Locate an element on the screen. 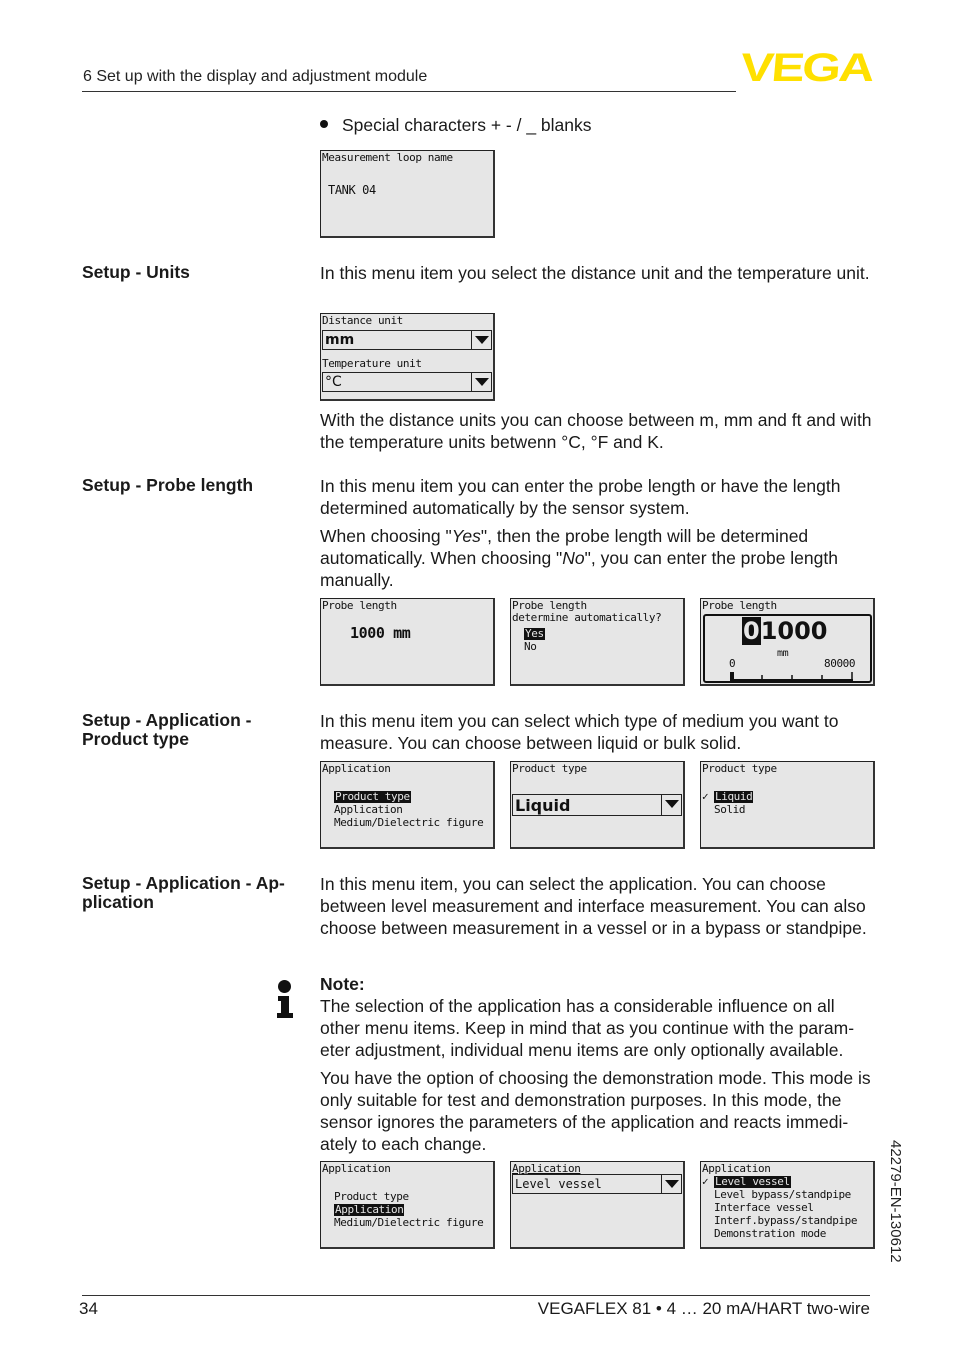 The width and height of the screenshot is (954, 1354). temperature-unit-select: °C is located at coordinates (407, 382).